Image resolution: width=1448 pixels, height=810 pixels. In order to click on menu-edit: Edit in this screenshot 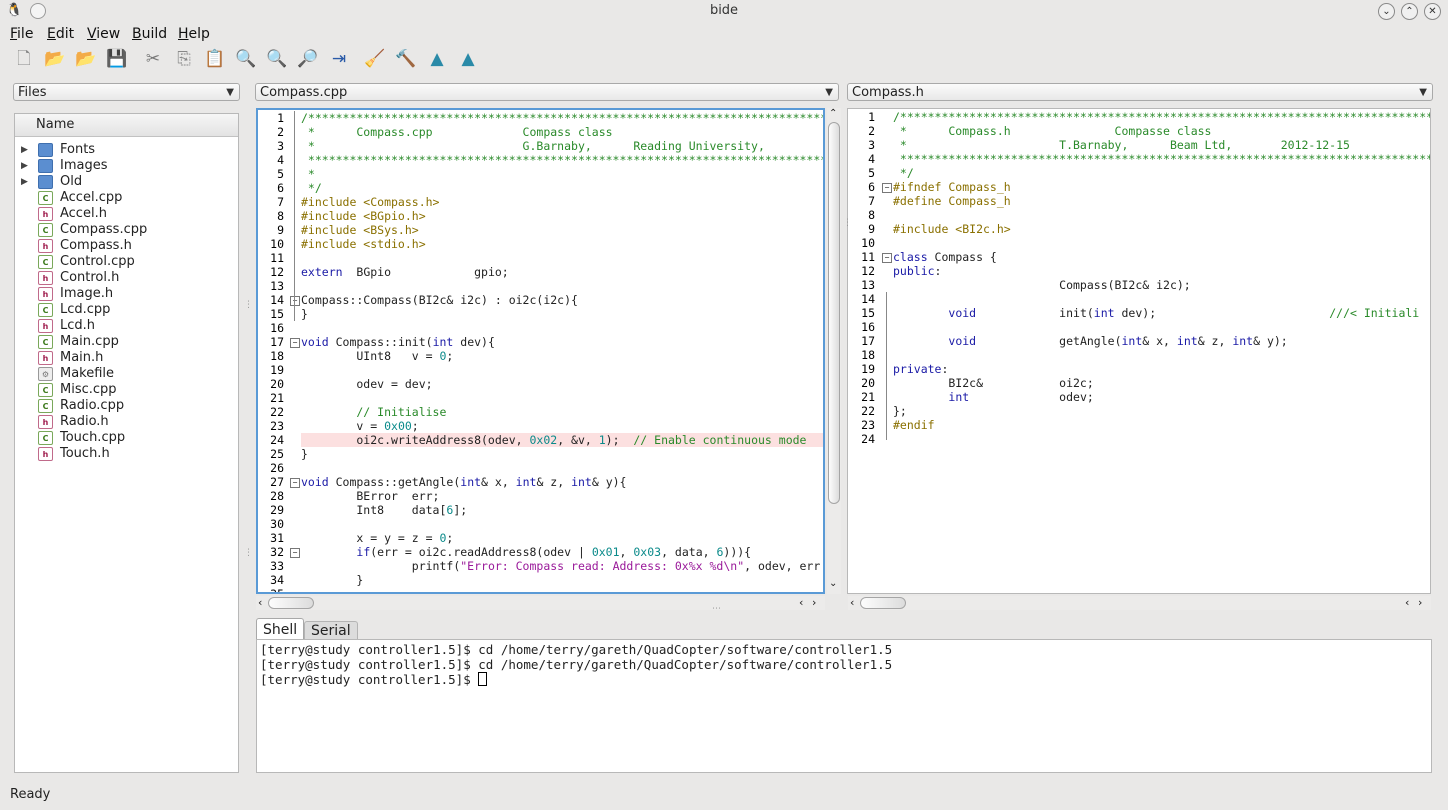, I will do `click(60, 34)`.